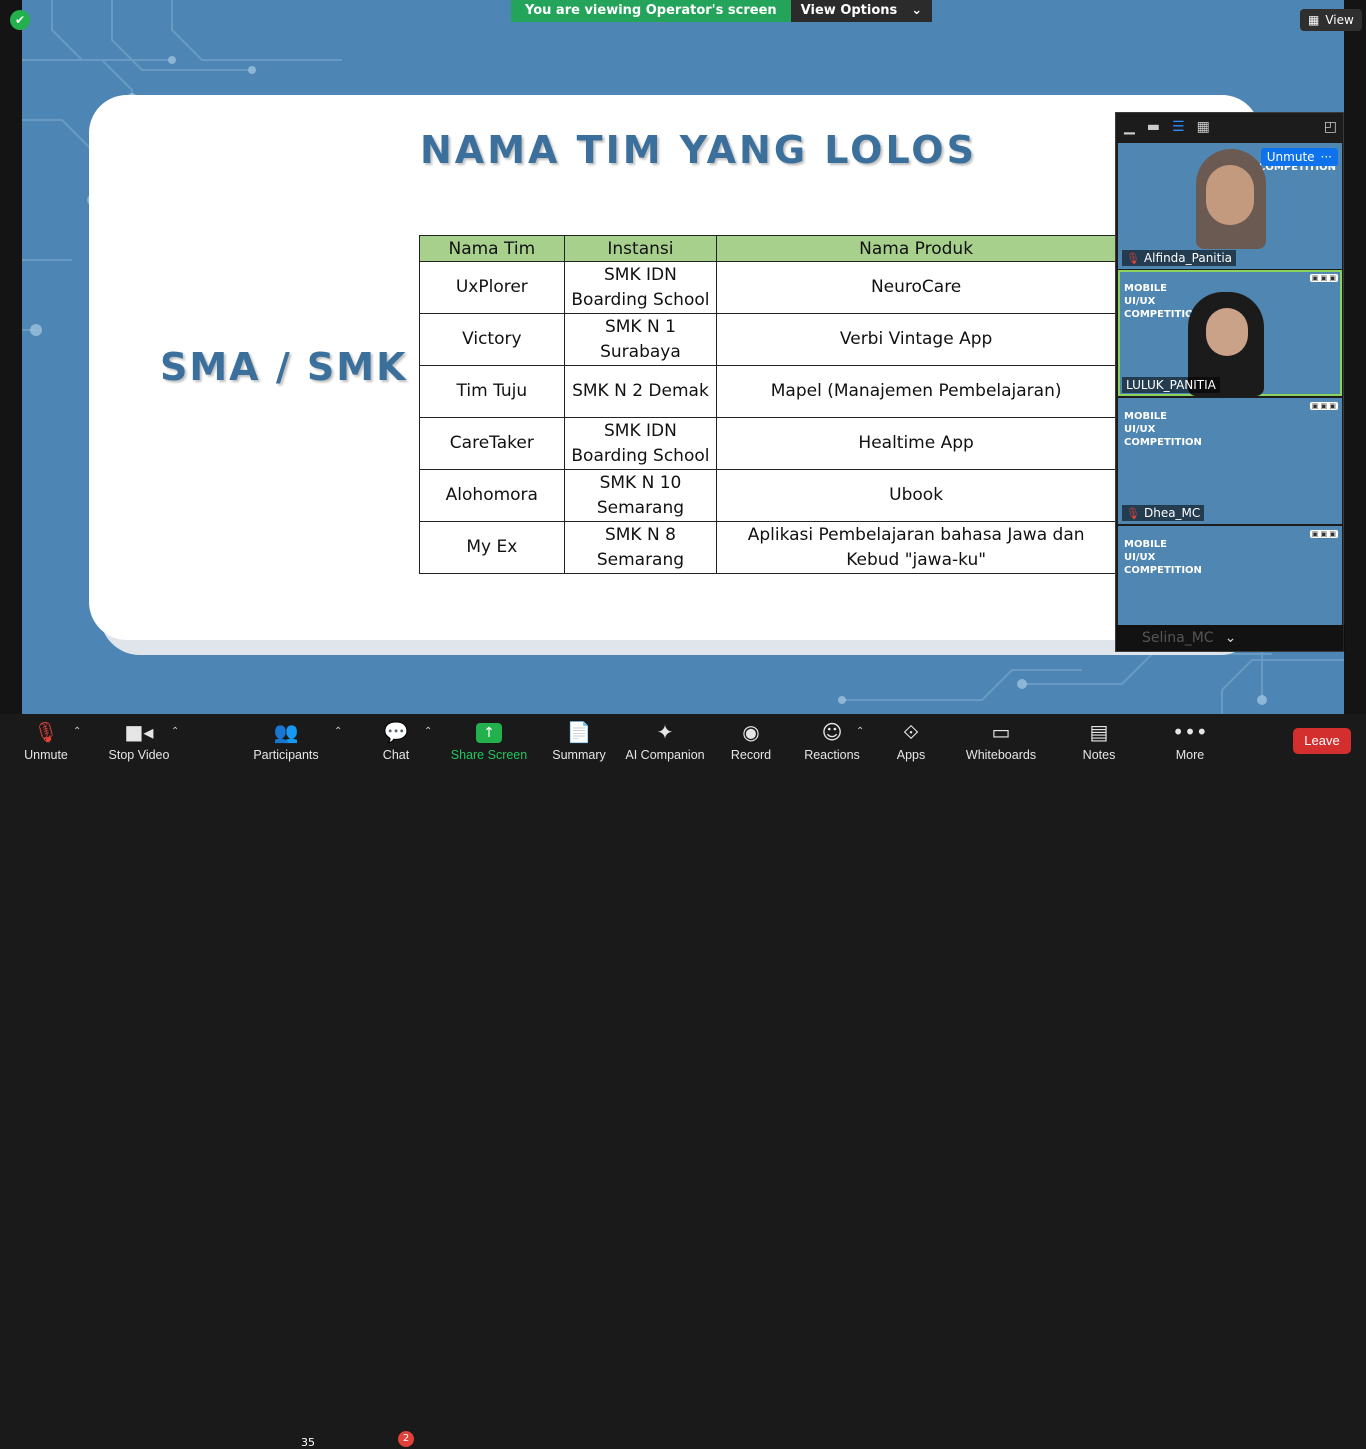  Describe the element at coordinates (832, 755) in the screenshot. I see `reactions-label: Reactions` at that location.